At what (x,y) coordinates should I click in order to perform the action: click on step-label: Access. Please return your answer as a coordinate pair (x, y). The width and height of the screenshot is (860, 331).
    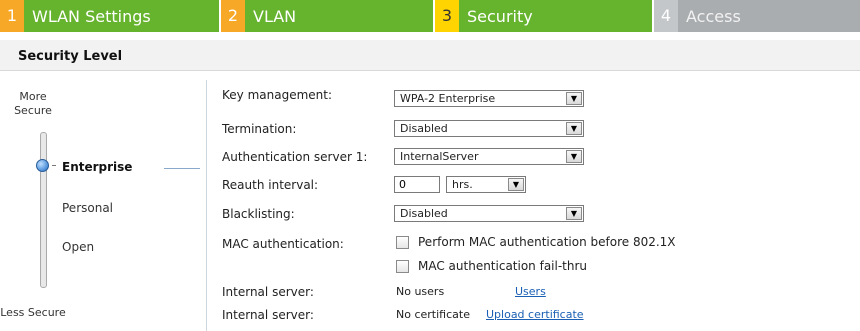
    Looking at the image, I should click on (713, 16).